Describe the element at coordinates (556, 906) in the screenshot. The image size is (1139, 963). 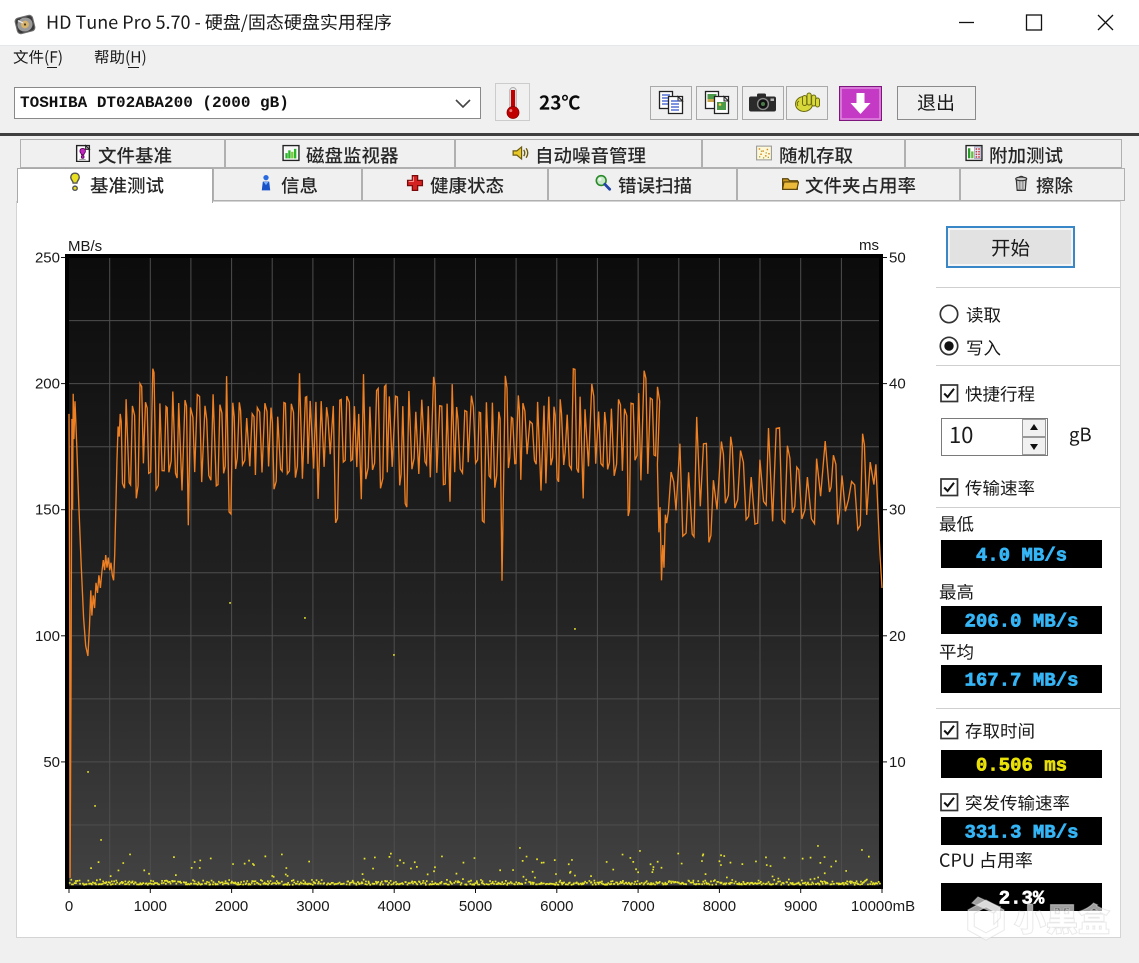
I see `svg-text: 6000` at that location.